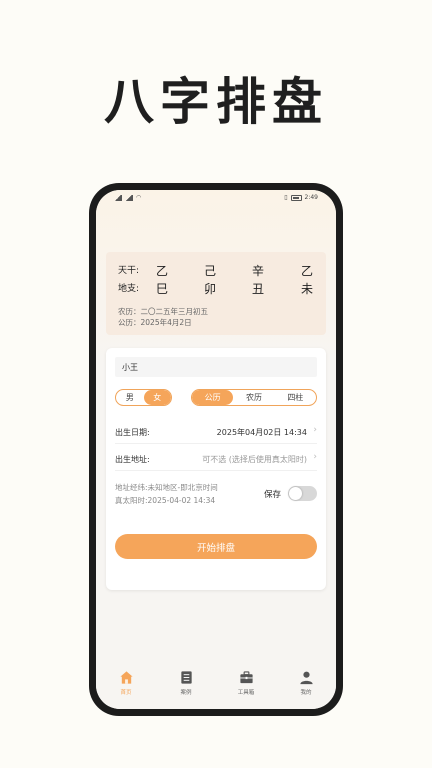 The image size is (432, 768). What do you see at coordinates (273, 495) in the screenshot?
I see `save-label: 保存` at bounding box center [273, 495].